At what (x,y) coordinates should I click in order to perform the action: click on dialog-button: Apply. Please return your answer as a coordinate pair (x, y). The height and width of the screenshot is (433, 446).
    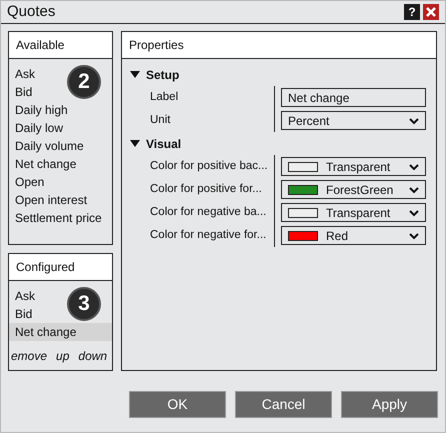
    Looking at the image, I should click on (389, 404).